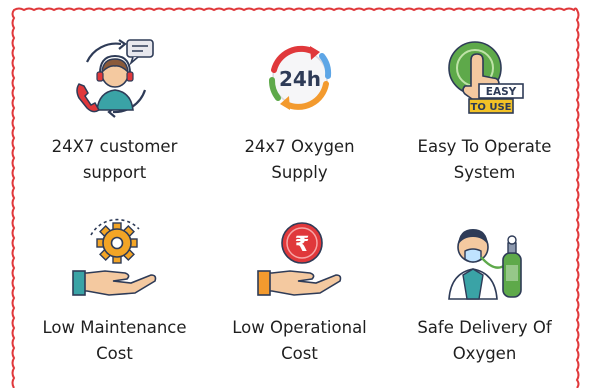 The image size is (589, 388). I want to click on feature-card-low-operational-cost: ₹ Low Operational Cost, so click(299, 285).